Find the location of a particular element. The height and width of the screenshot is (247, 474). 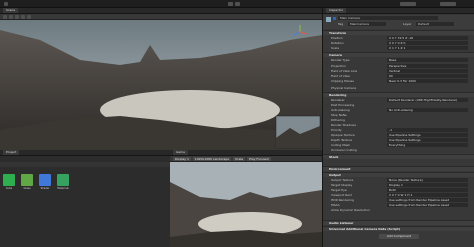

rendering-header: Rendering is located at coordinates (398, 94).